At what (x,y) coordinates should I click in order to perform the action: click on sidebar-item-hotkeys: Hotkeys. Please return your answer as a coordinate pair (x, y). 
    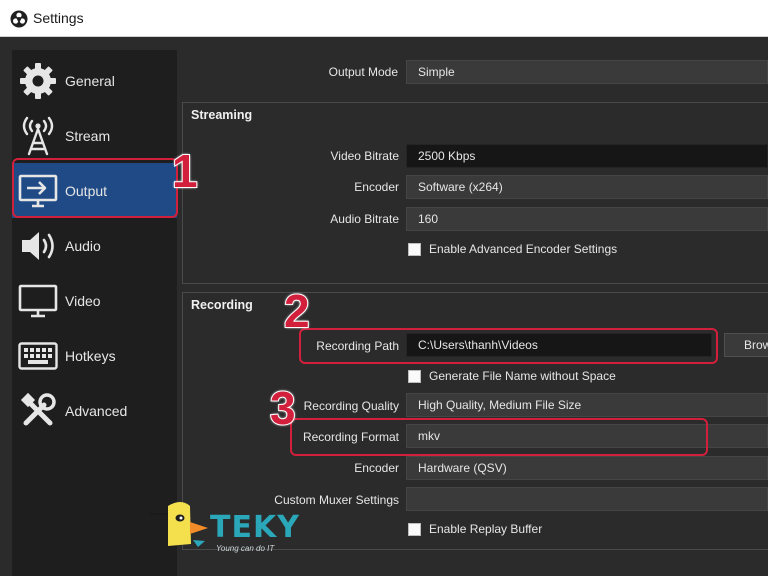
    Looking at the image, I should click on (94, 355).